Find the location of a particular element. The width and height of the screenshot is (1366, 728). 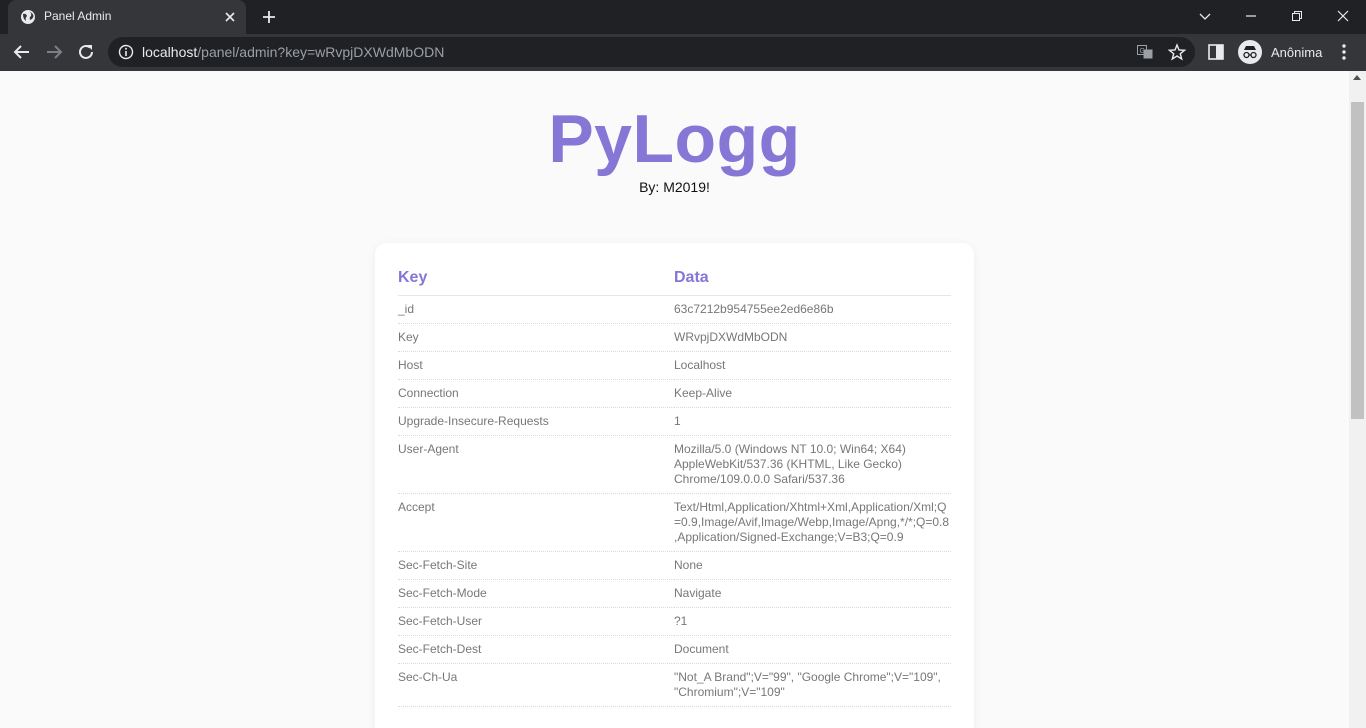

svg-text: G is located at coordinates (1142, 51).